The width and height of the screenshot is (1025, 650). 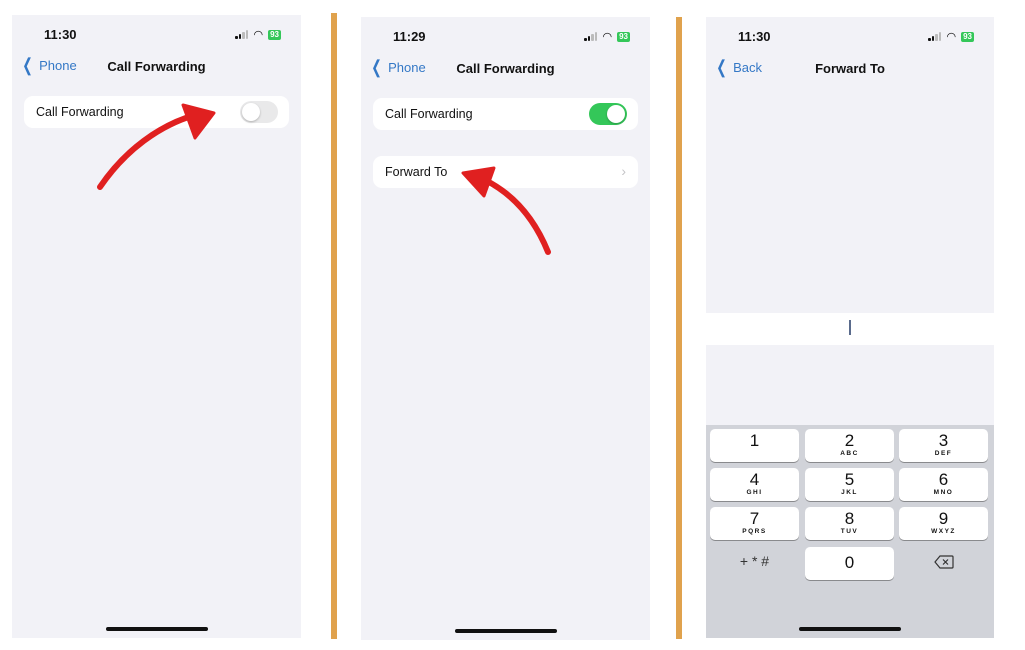 I want to click on forward-to-row: Forward To ›, so click(x=505, y=172).